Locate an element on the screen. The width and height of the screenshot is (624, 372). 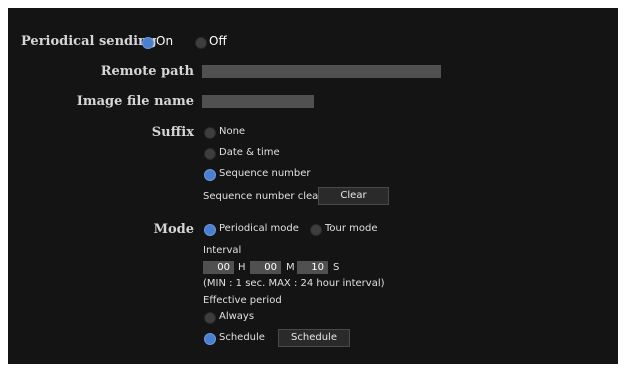
sequence-clear-label: Sequence number clear is located at coordinates (263, 196).